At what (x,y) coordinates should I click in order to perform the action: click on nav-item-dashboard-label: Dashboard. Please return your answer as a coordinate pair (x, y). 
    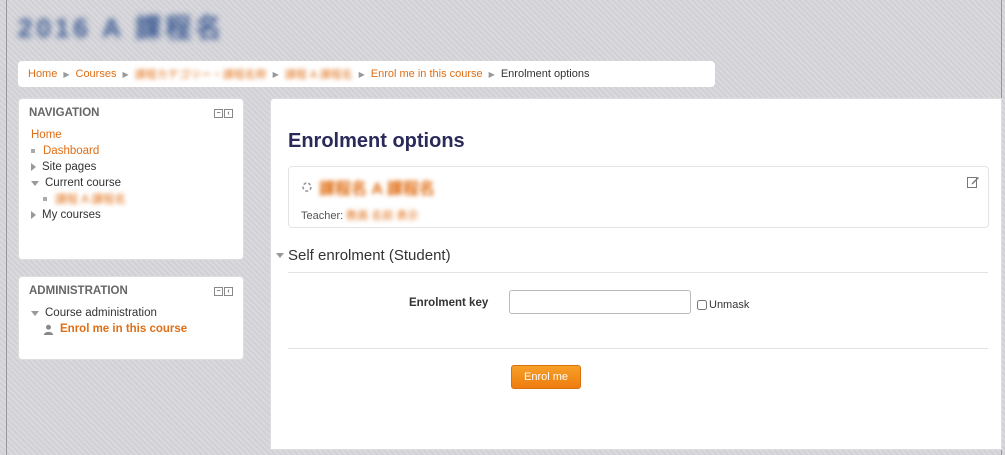
    Looking at the image, I should click on (71, 151).